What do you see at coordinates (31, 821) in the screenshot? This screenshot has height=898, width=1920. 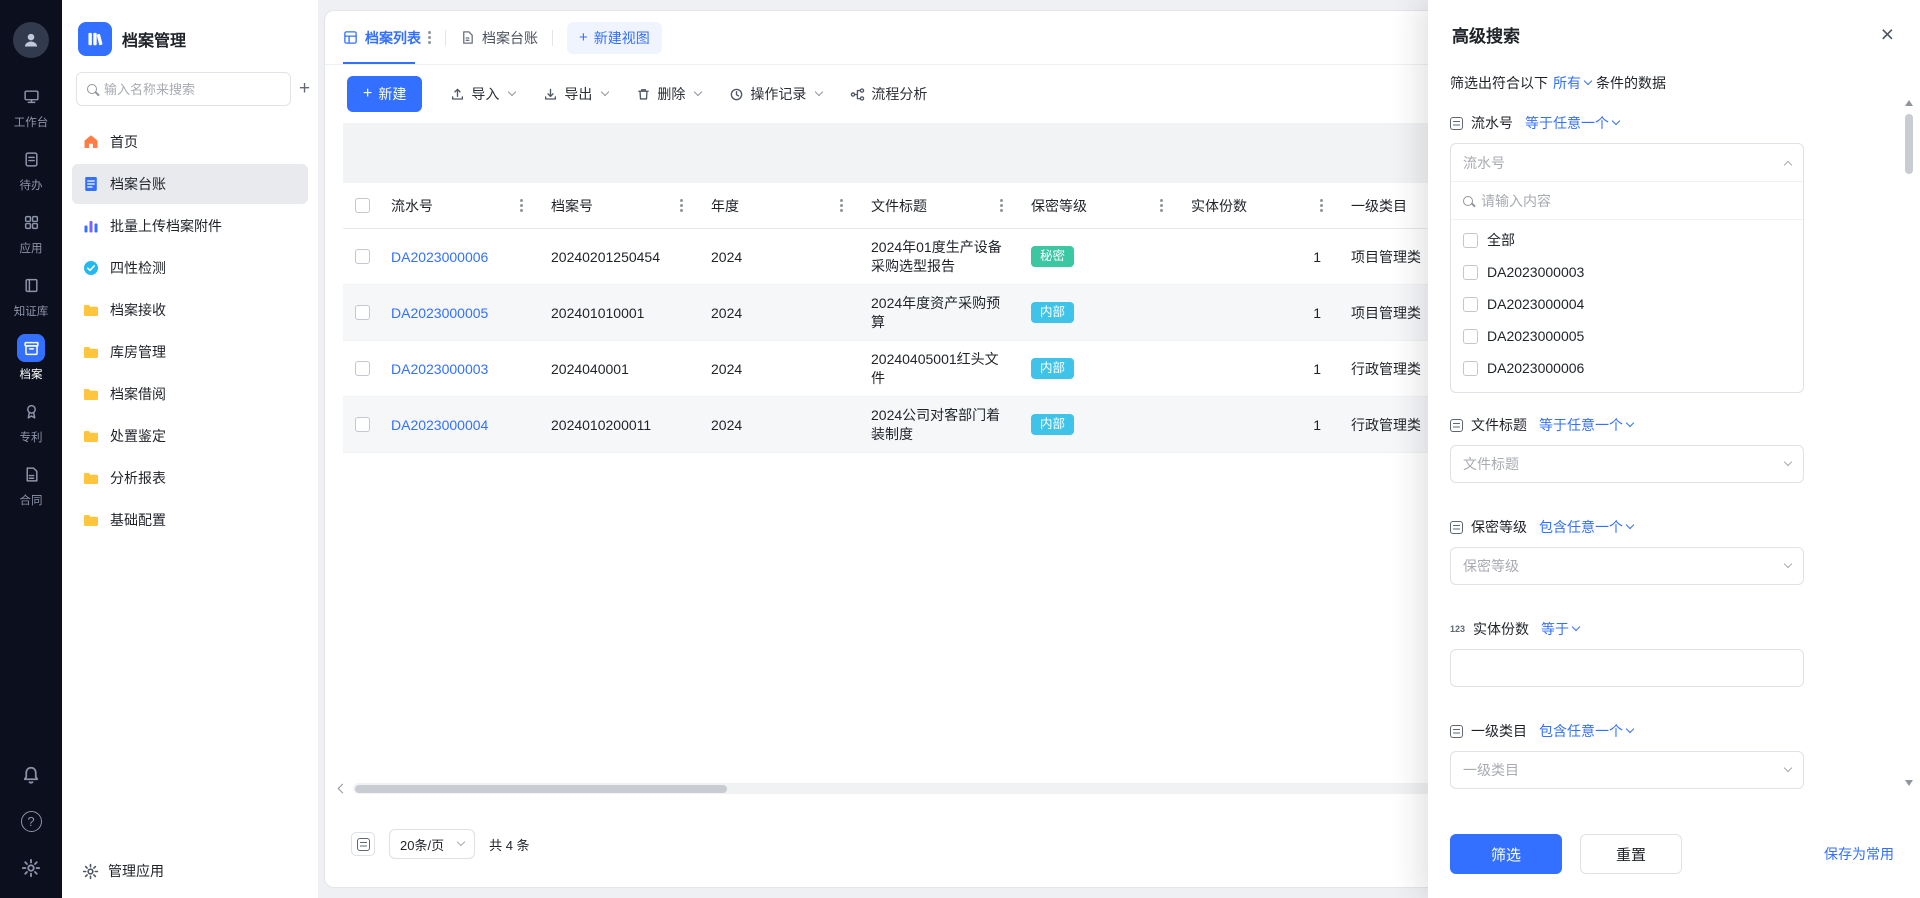 I see `help-icon` at bounding box center [31, 821].